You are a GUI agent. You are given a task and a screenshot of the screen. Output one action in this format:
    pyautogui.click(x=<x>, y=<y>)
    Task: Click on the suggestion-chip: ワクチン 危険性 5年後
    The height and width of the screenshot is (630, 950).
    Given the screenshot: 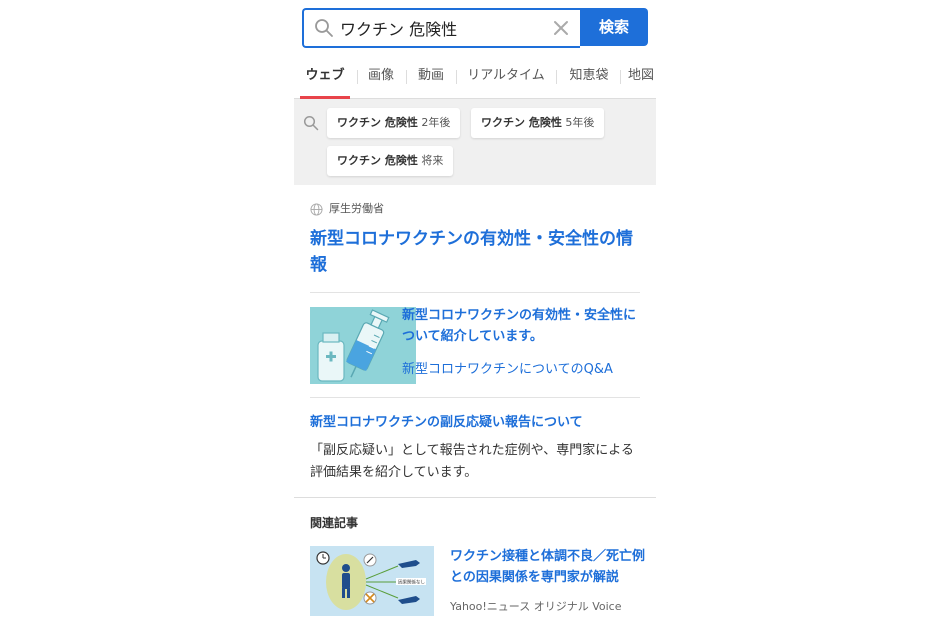 What is the action you would take?
    pyautogui.click(x=538, y=123)
    